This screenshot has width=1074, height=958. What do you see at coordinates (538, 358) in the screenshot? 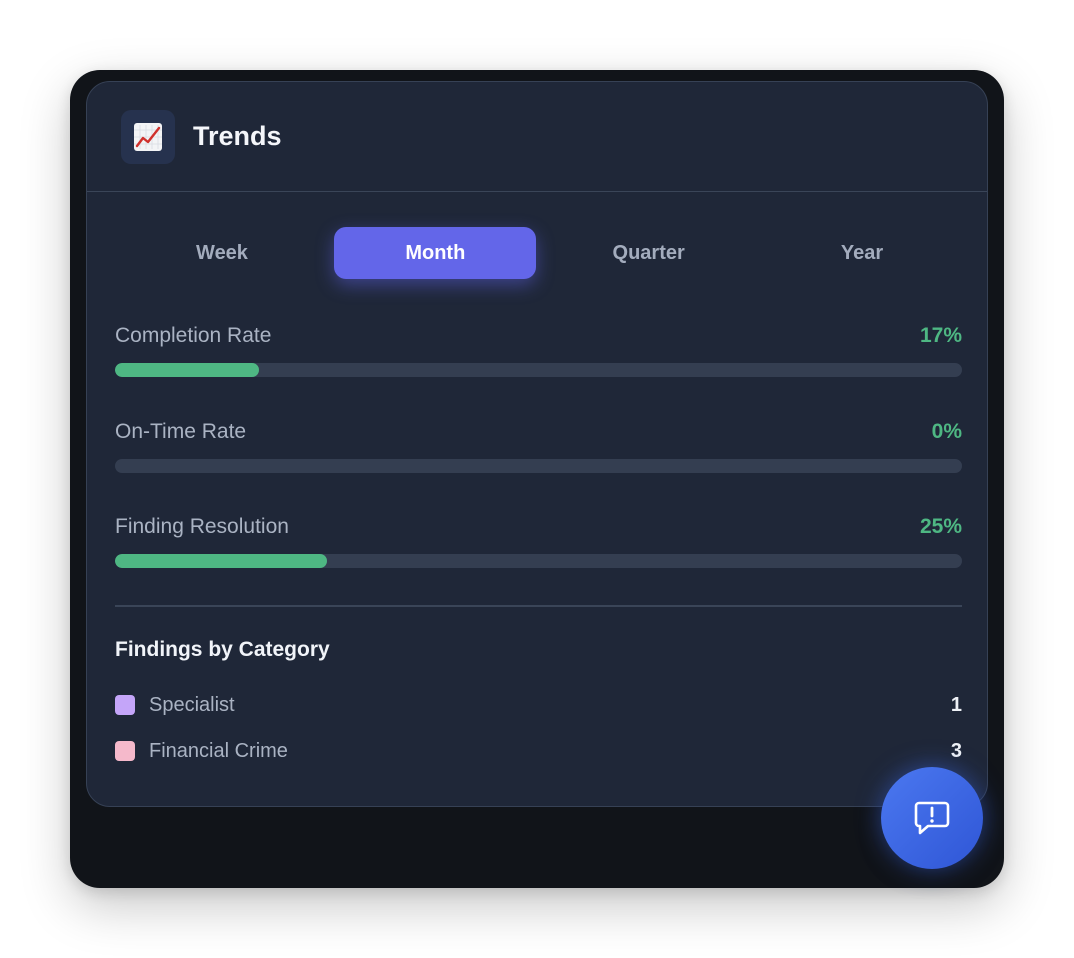
I see `metric-completion-rate: Completion Rate 17%` at bounding box center [538, 358].